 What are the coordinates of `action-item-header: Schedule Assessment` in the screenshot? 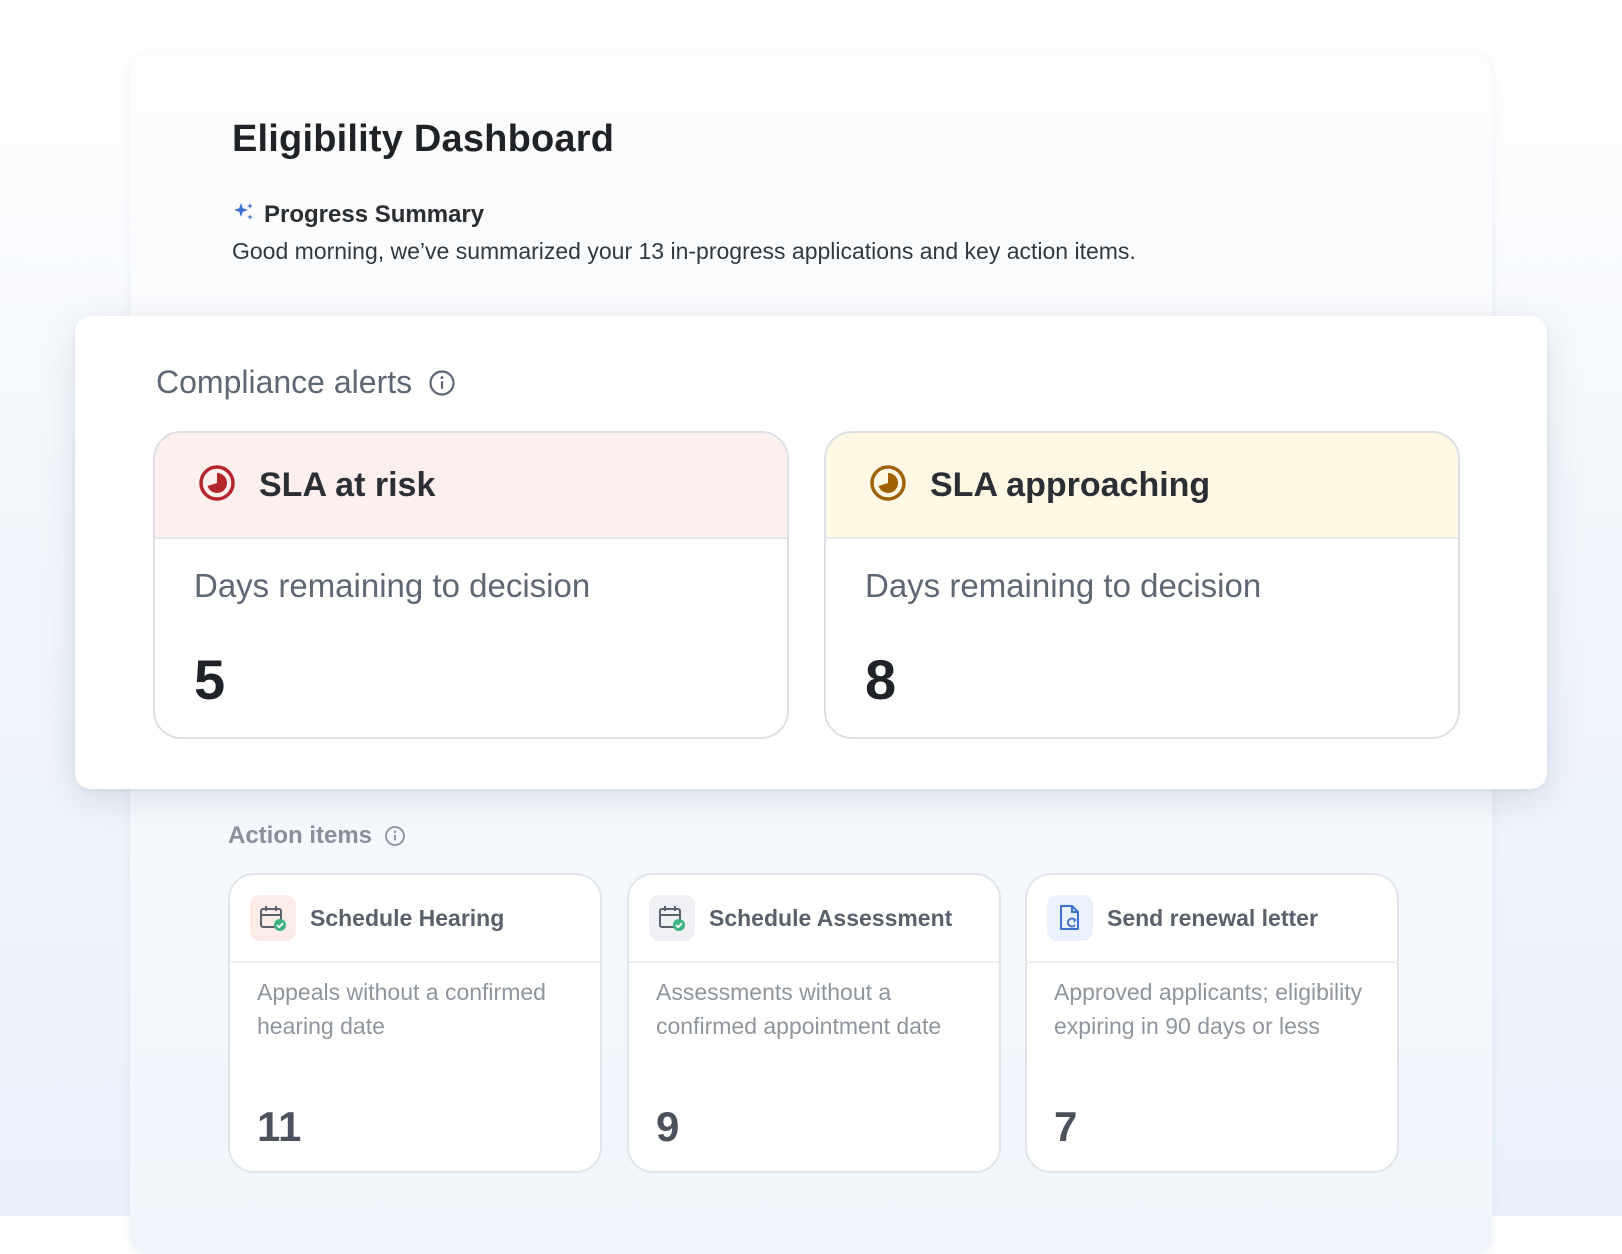 It's located at (814, 919).